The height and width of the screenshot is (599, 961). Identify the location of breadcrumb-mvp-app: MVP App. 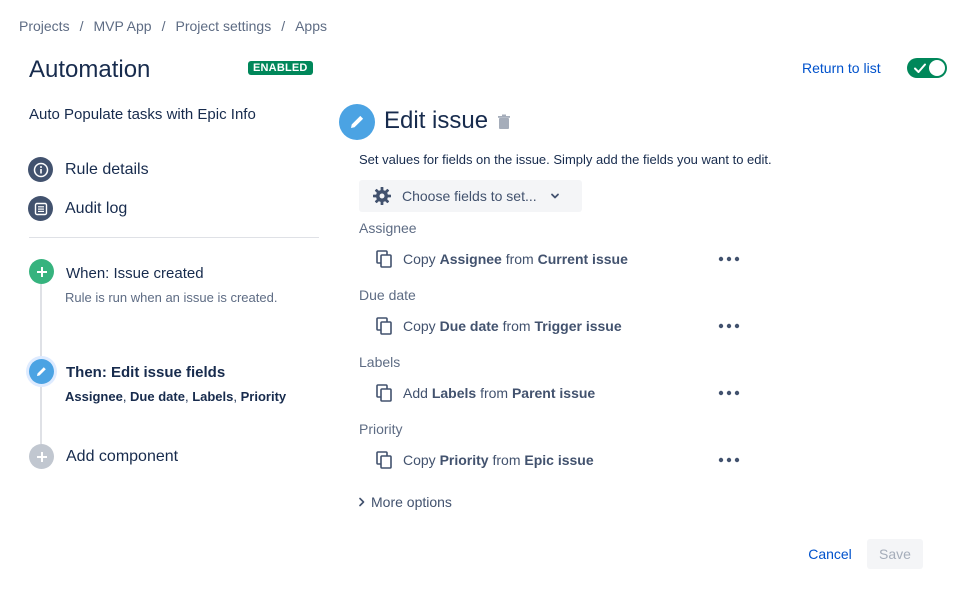
(122, 26).